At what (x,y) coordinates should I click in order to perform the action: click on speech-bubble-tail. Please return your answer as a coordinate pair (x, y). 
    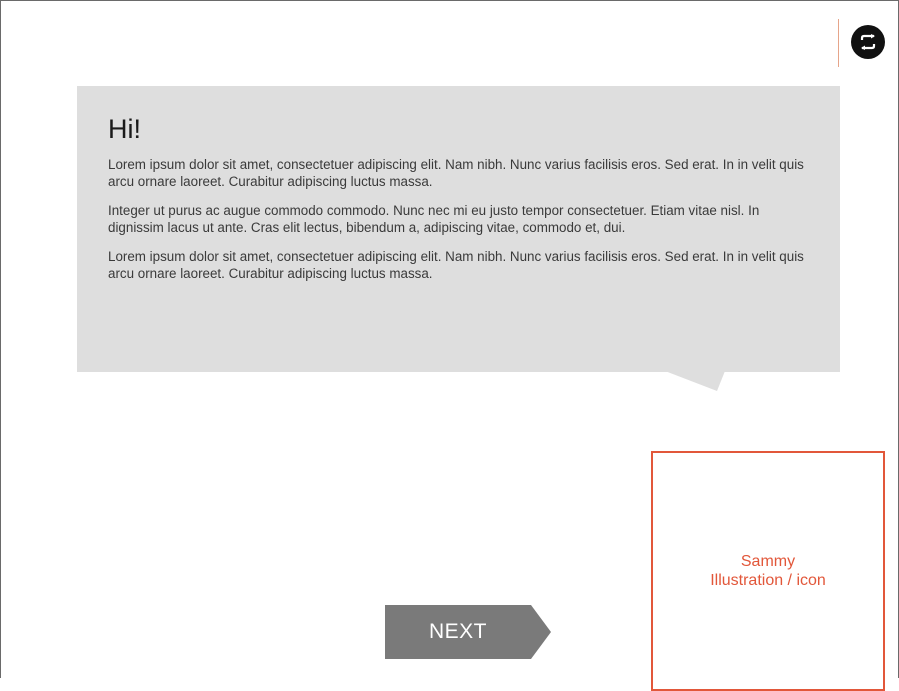
    Looking at the image, I should click on (695, 381).